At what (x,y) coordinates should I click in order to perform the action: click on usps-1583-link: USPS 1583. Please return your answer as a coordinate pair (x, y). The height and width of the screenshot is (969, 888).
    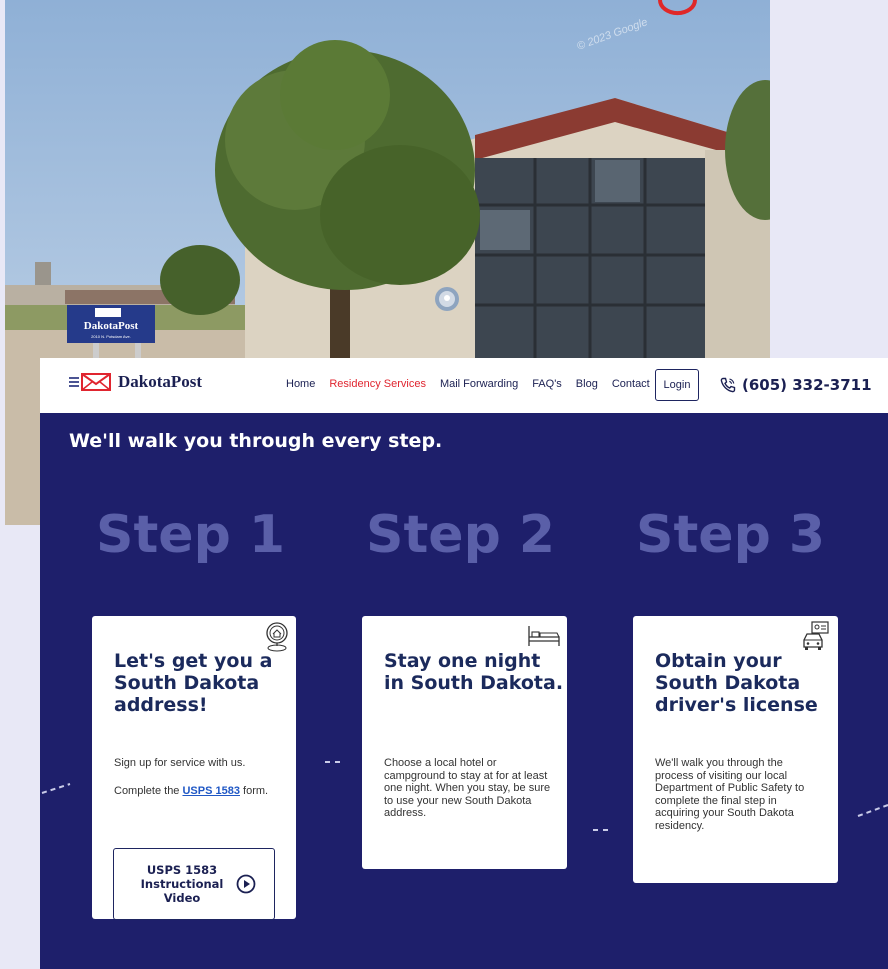
    Looking at the image, I should click on (210, 791).